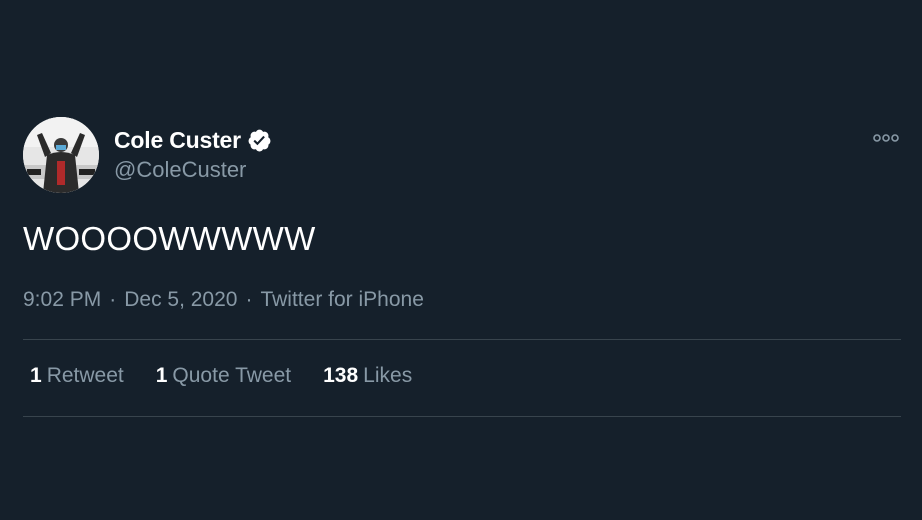 The width and height of the screenshot is (922, 520). I want to click on author-name-row: Cole Custer, so click(193, 140).